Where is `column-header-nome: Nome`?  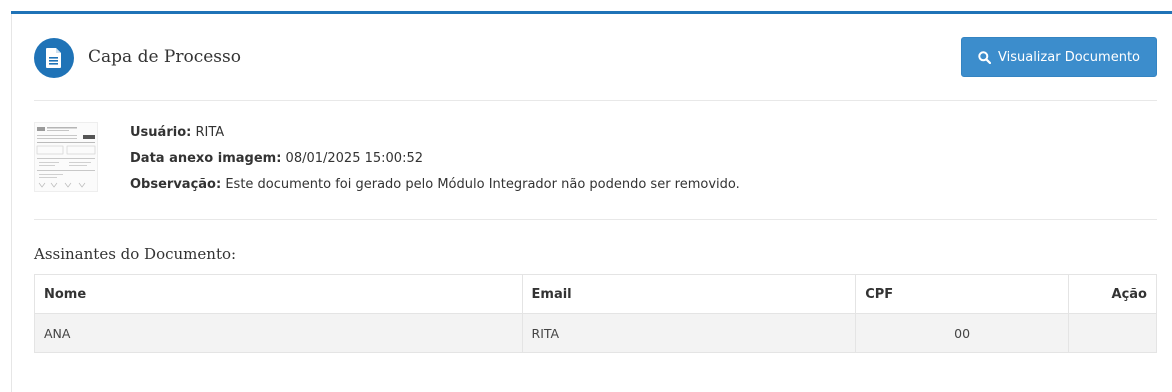
column-header-nome: Nome is located at coordinates (278, 294).